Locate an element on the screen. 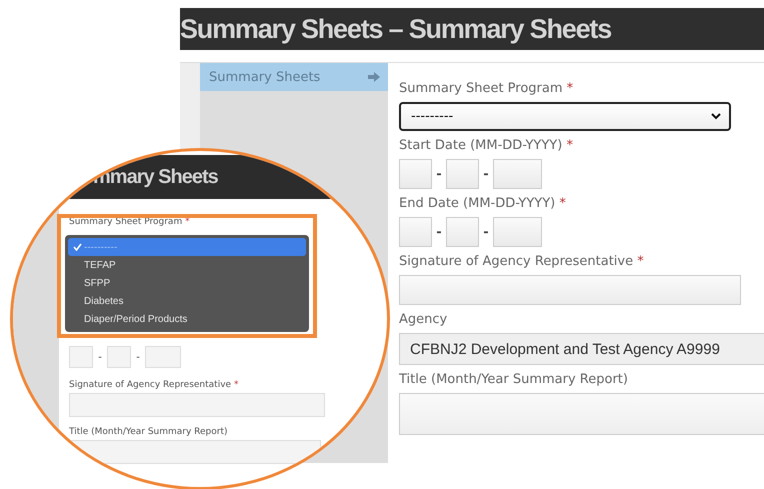  field-label: Start Date (MM-DD-YYYY) * is located at coordinates (486, 145).